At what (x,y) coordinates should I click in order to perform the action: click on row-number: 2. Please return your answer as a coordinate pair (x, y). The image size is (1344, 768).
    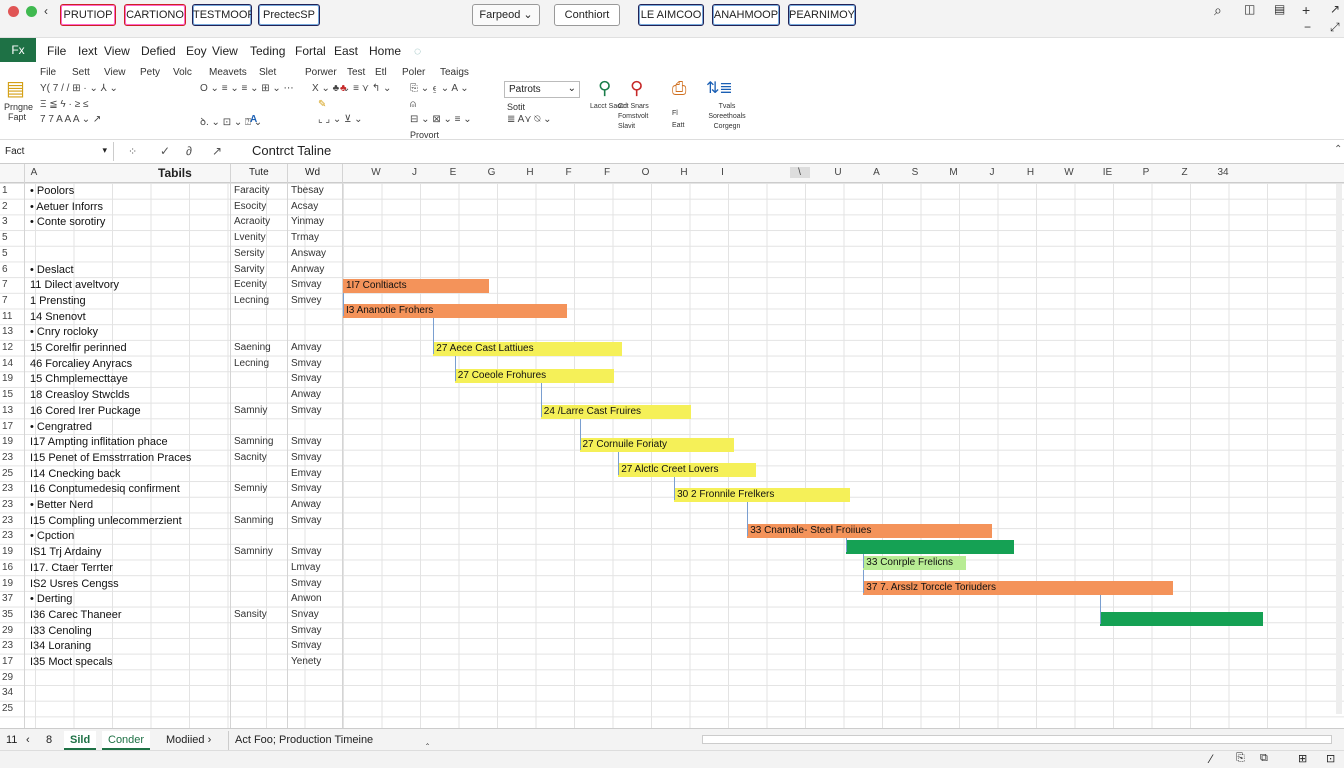
    Looking at the image, I should click on (11, 206).